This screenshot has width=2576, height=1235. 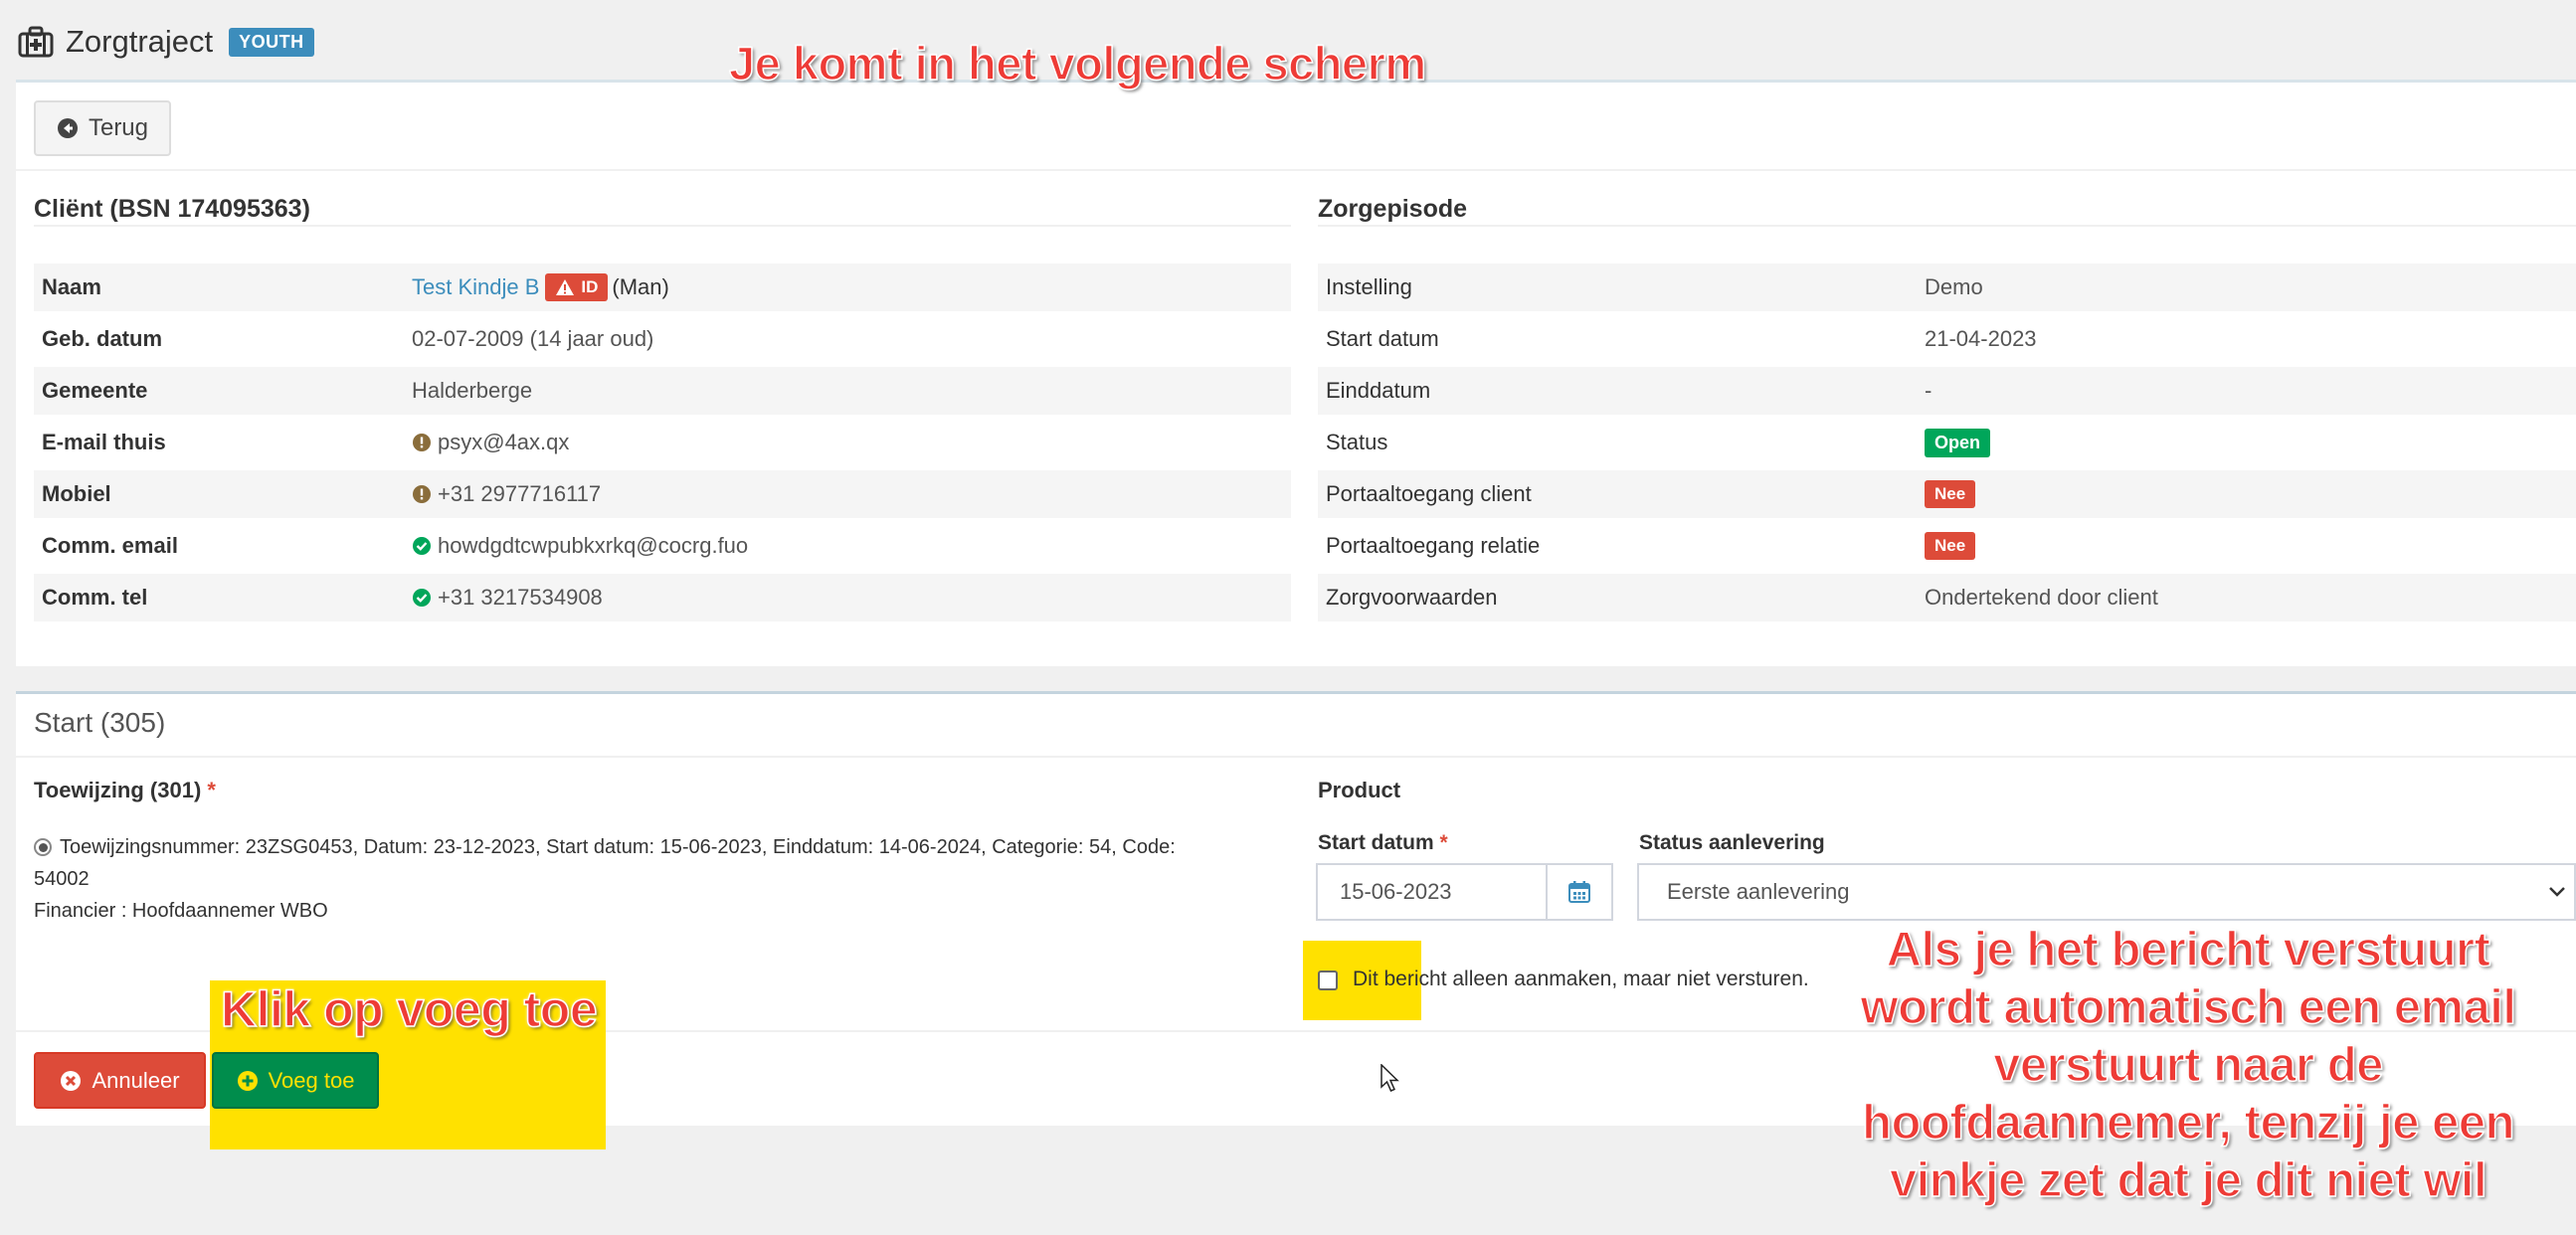 What do you see at coordinates (2041, 597) in the screenshot?
I see `episode-terms-value: Ondertekend door client` at bounding box center [2041, 597].